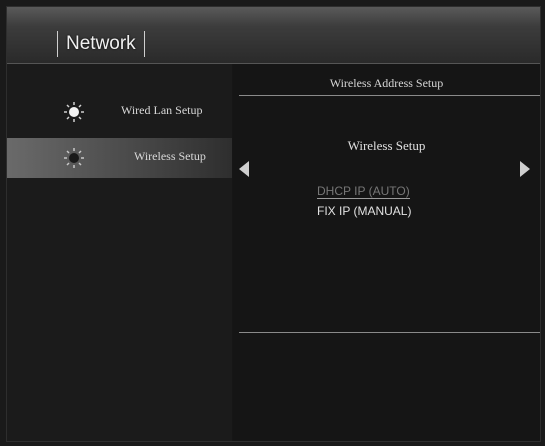 This screenshot has height=446, width=545. Describe the element at coordinates (101, 44) in the screenshot. I see `page-title: Network` at that location.